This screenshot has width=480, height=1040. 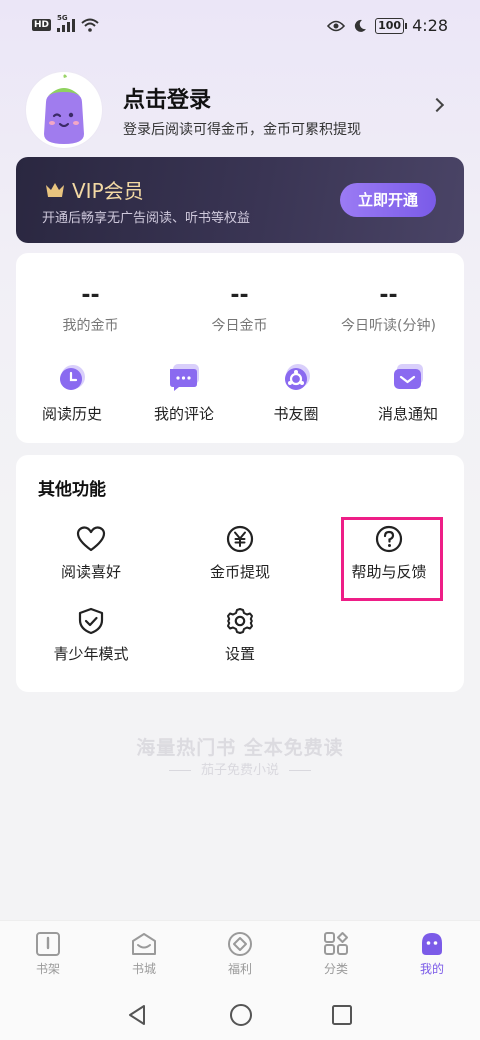 What do you see at coordinates (72, 378) in the screenshot?
I see `history-icon` at bounding box center [72, 378].